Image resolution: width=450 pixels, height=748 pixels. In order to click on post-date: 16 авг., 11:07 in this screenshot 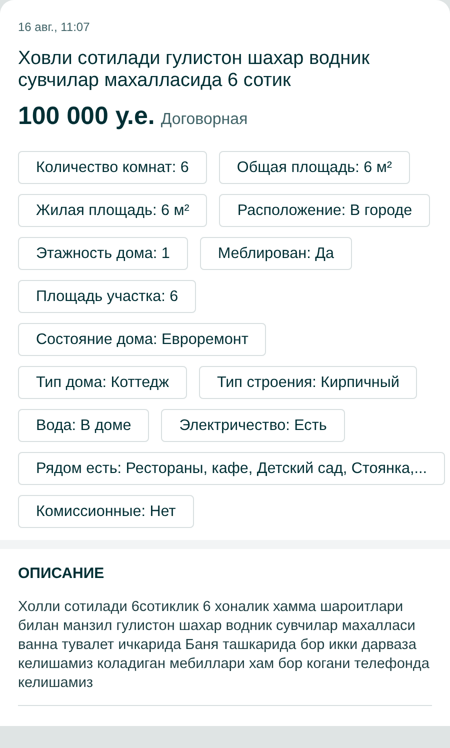, I will do `click(54, 27)`.